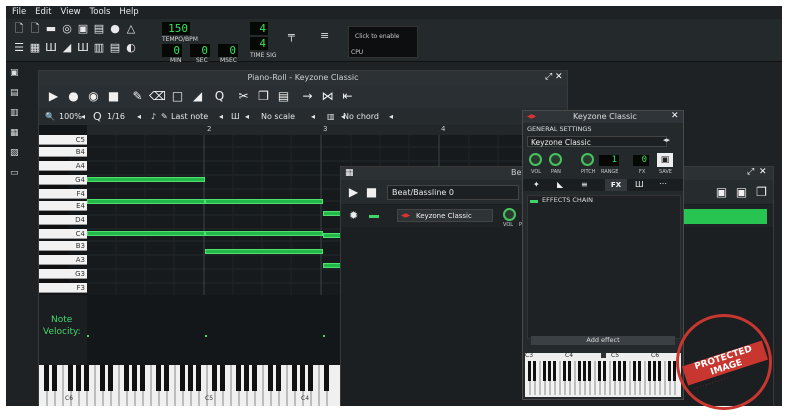 The image size is (800, 417). What do you see at coordinates (641, 160) in the screenshot?
I see `fx-channel-display: 0` at bounding box center [641, 160].